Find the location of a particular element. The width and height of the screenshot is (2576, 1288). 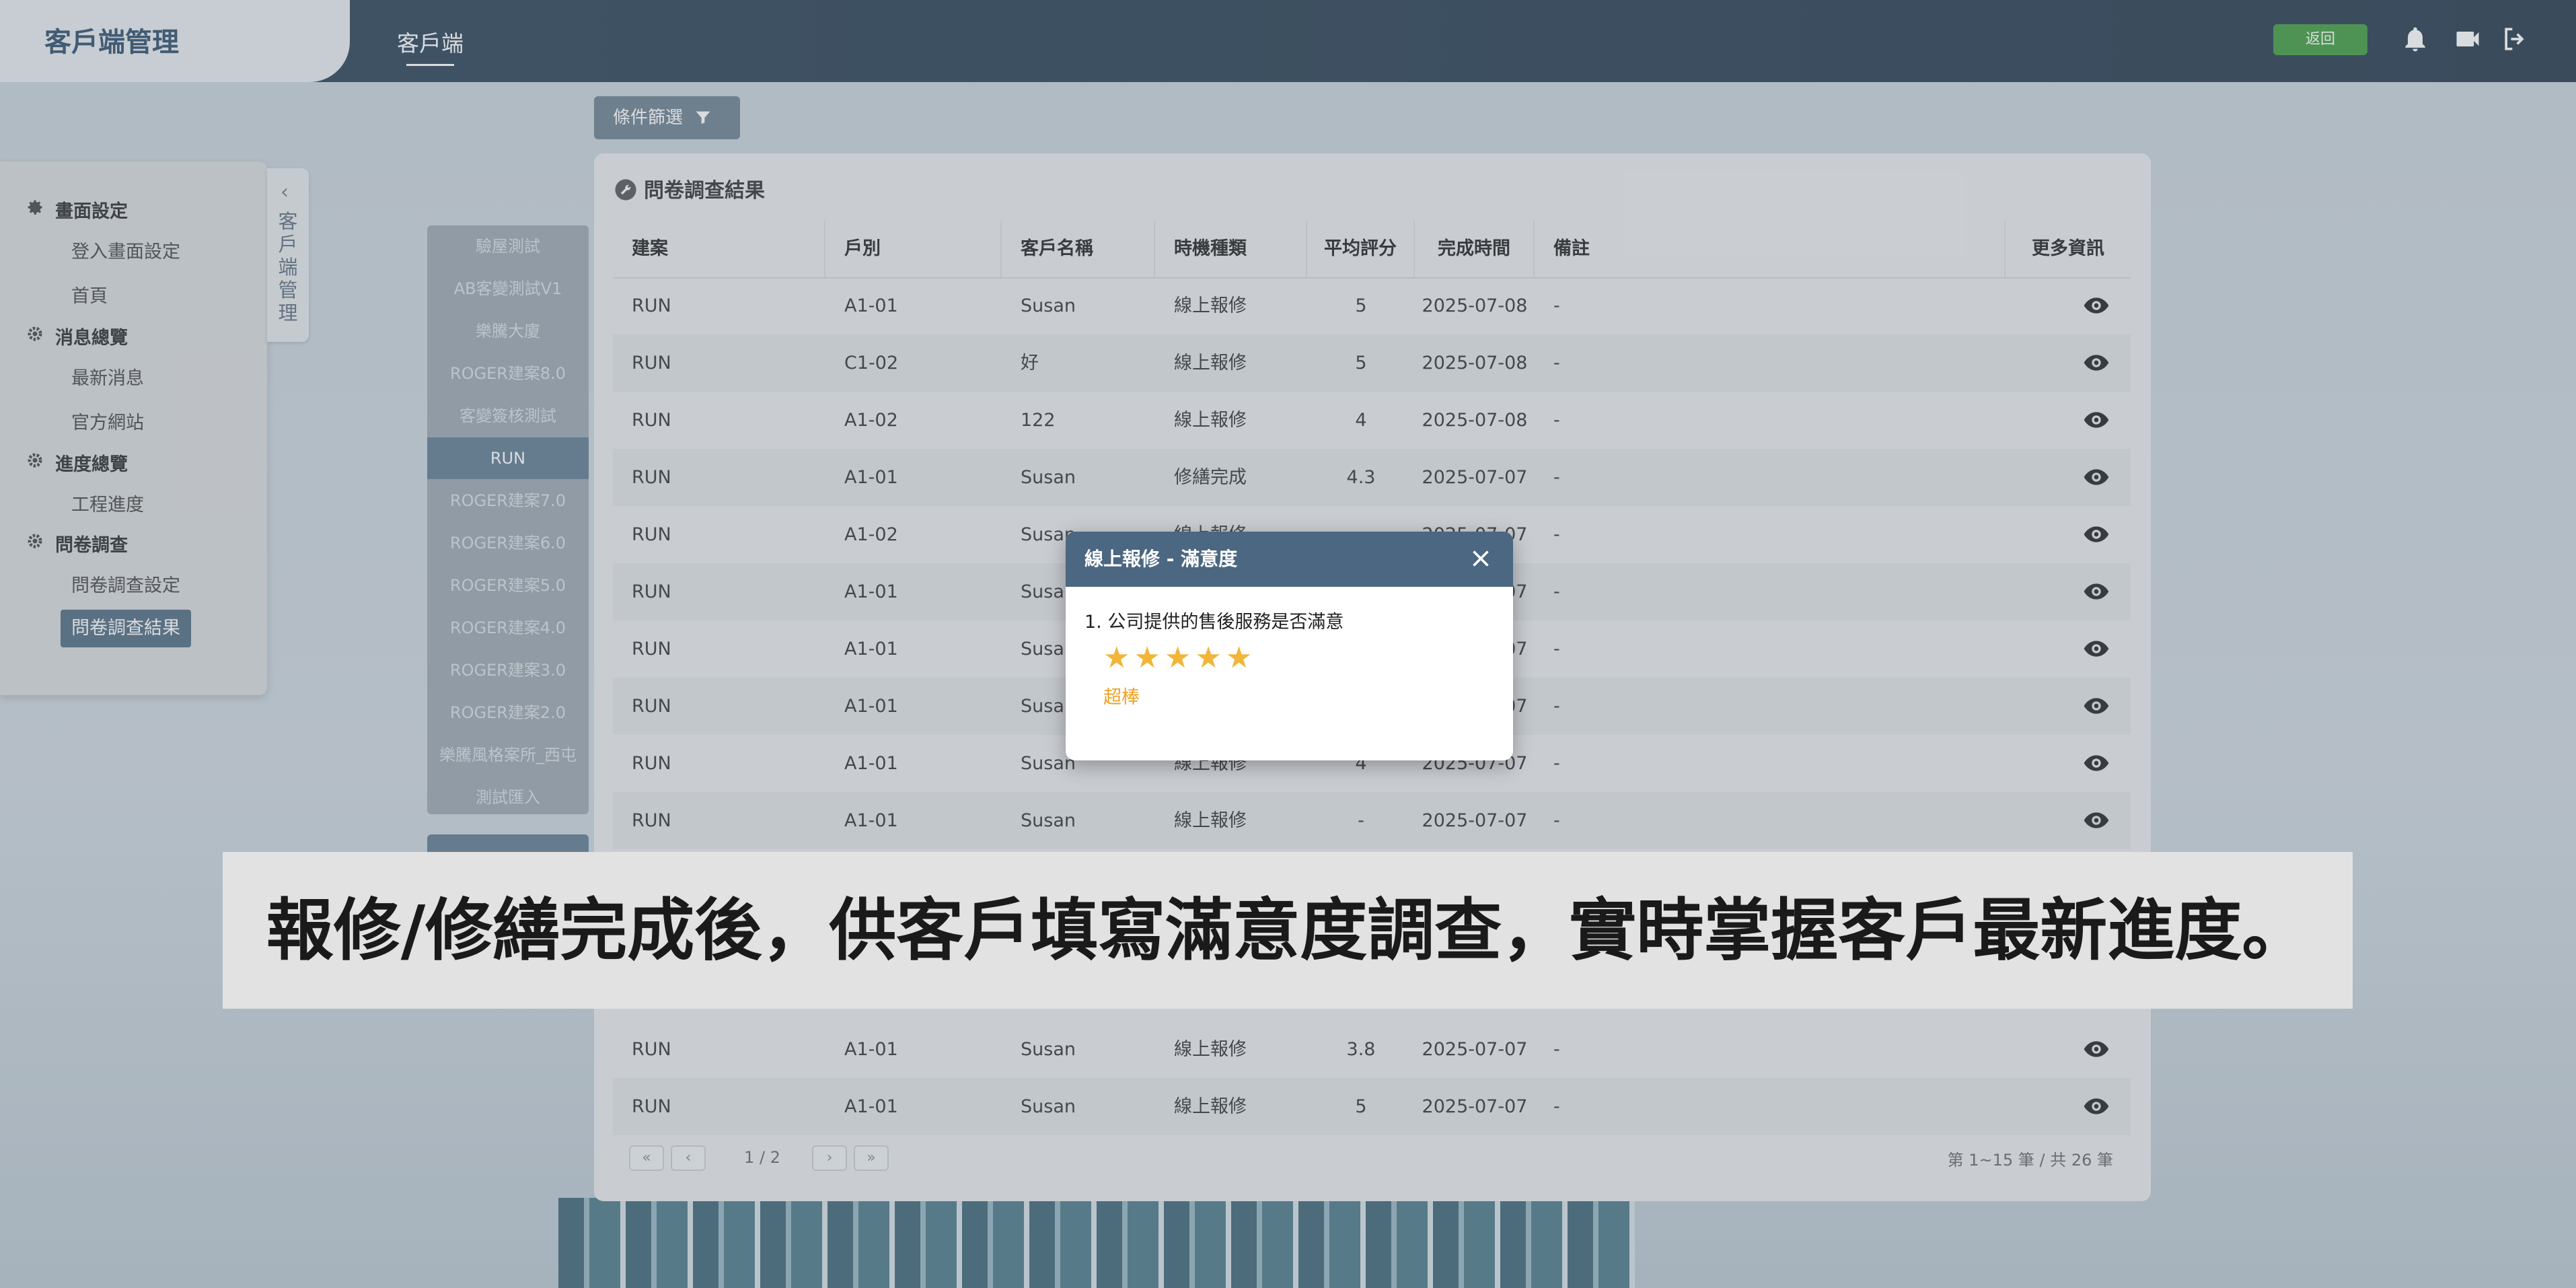

promo-caption: 報修/修繕完成後，供客戶填寫滿意度調查，實時掌握客戶最新進度。 is located at coordinates (1288, 930).